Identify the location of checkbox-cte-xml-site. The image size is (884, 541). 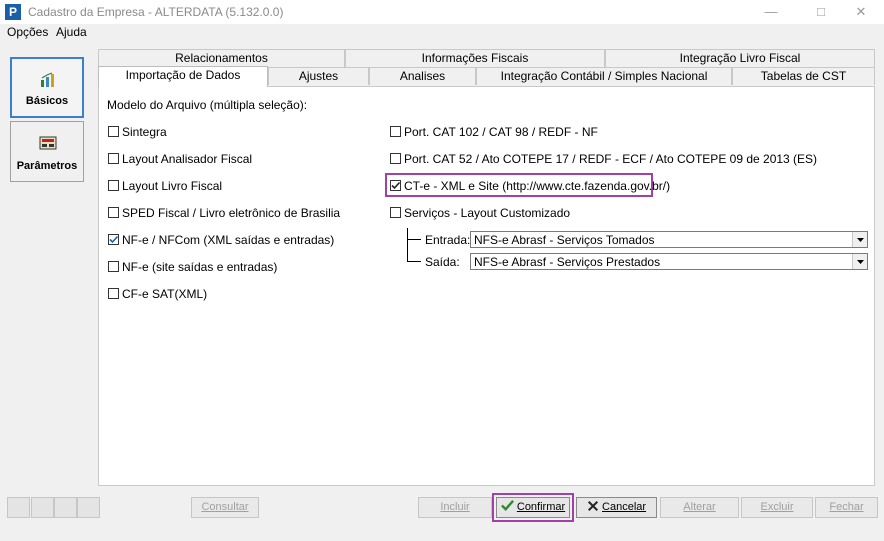
(395, 185).